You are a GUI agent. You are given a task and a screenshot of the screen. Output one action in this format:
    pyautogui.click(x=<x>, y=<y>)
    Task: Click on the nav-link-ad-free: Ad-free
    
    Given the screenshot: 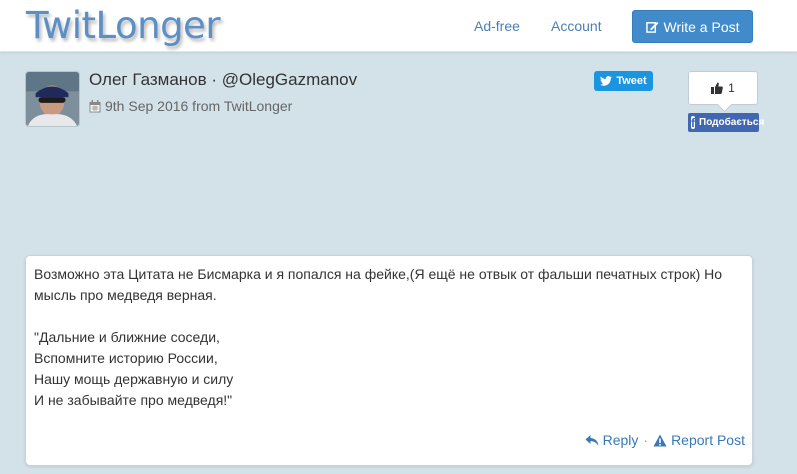 What is the action you would take?
    pyautogui.click(x=497, y=26)
    